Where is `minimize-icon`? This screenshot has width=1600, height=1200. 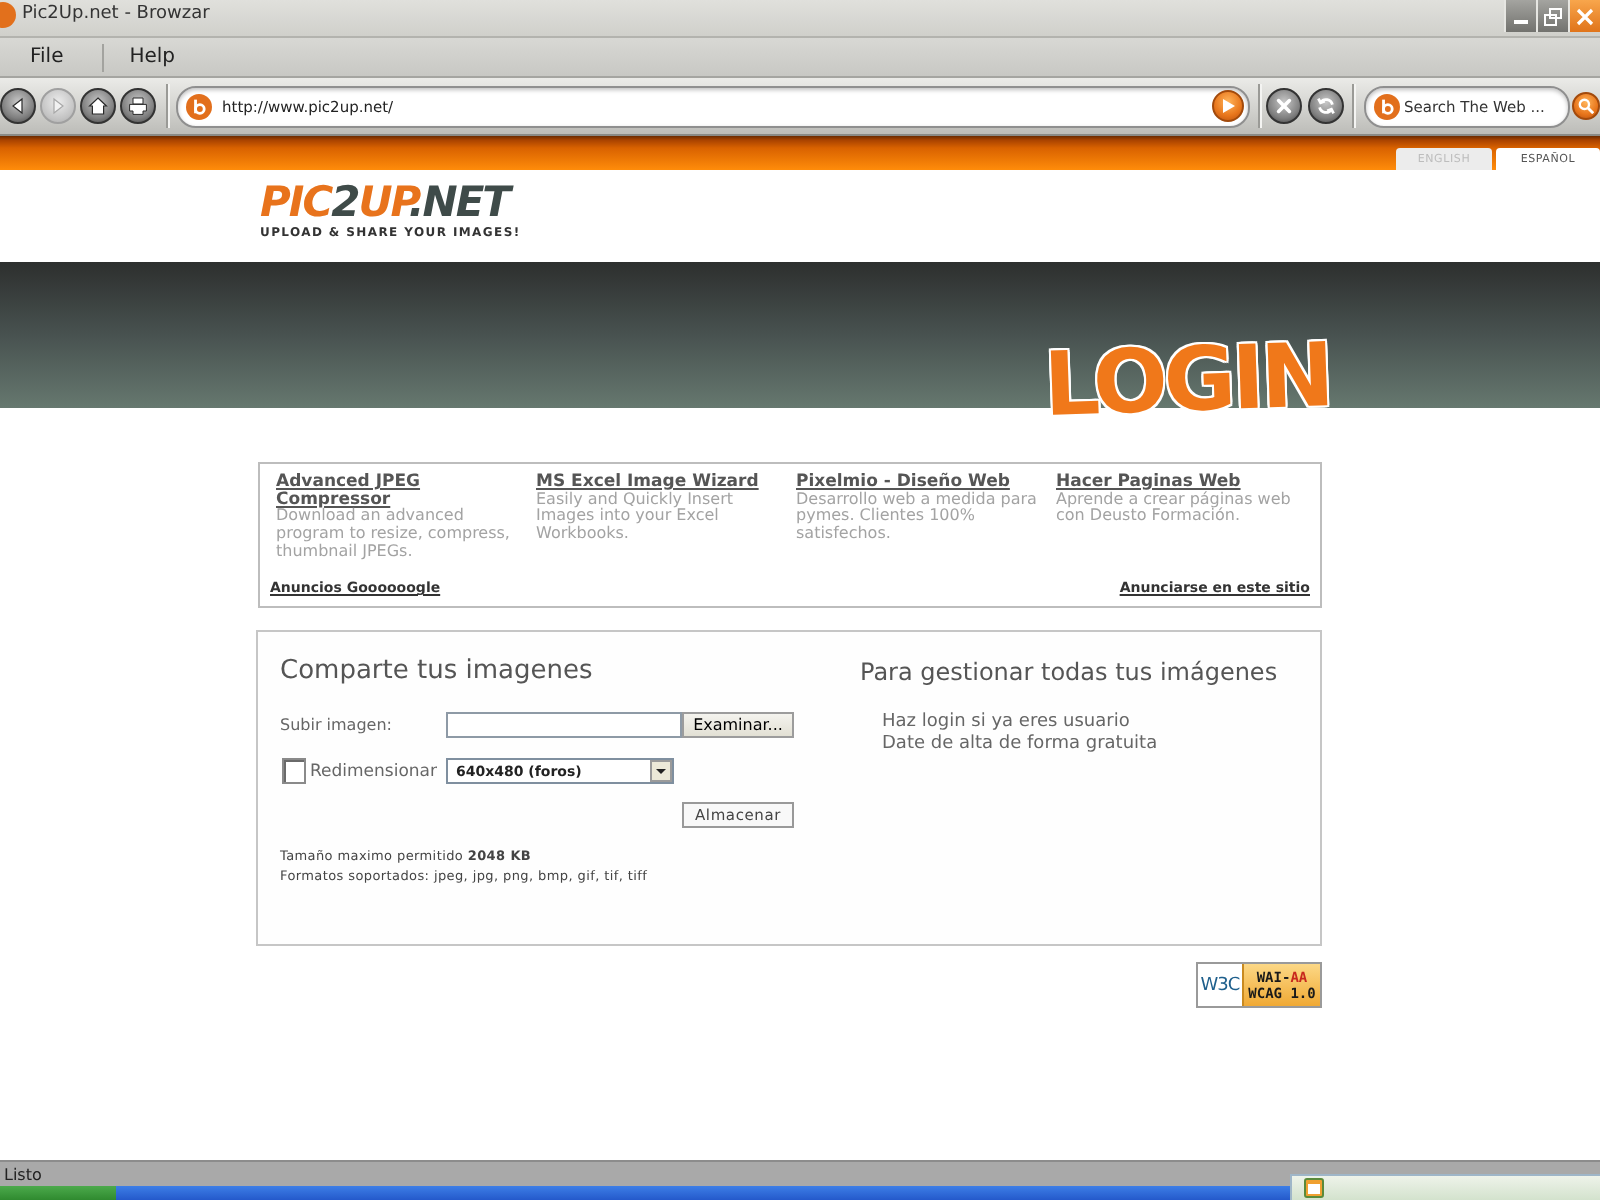 minimize-icon is located at coordinates (1521, 22).